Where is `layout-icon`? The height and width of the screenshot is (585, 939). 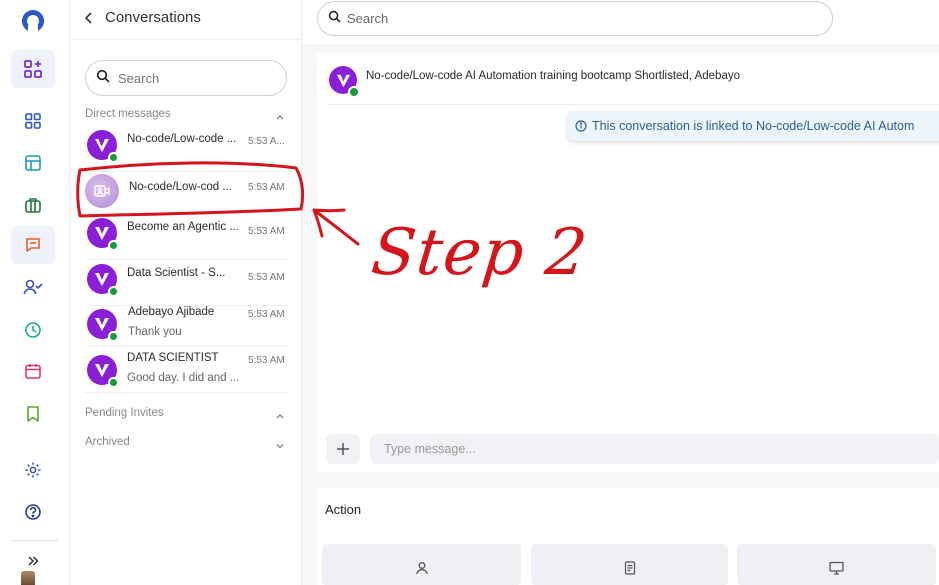 layout-icon is located at coordinates (33, 163).